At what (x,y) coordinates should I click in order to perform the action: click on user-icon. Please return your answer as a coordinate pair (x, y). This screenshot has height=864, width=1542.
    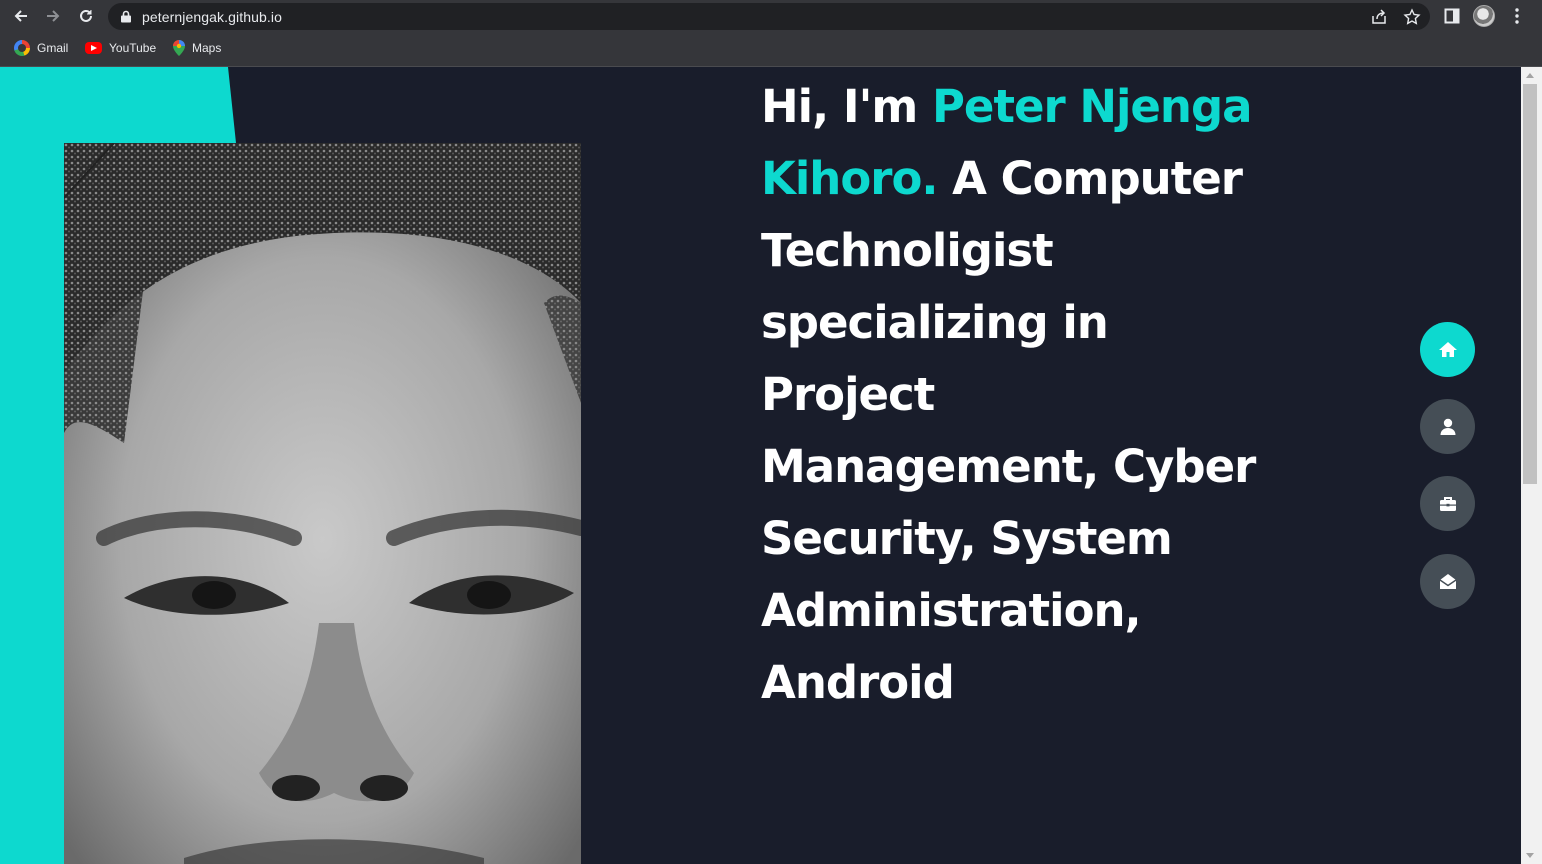
    Looking at the image, I should click on (1447, 426).